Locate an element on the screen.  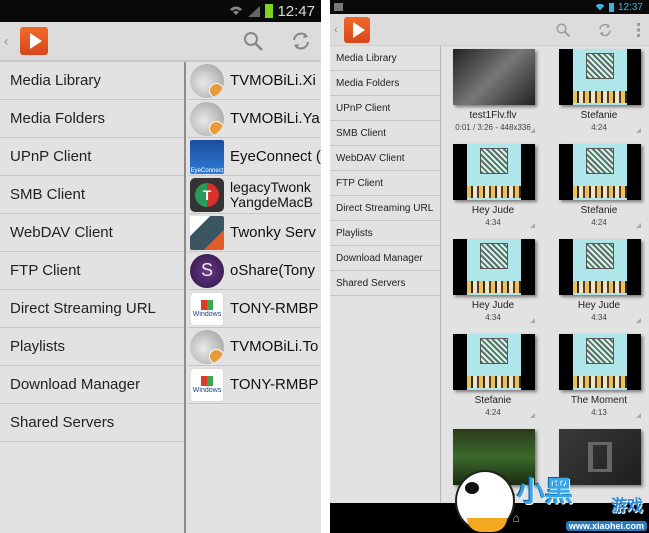
server-name: TVMOBiLi.Xi is located at coordinates (273, 80).